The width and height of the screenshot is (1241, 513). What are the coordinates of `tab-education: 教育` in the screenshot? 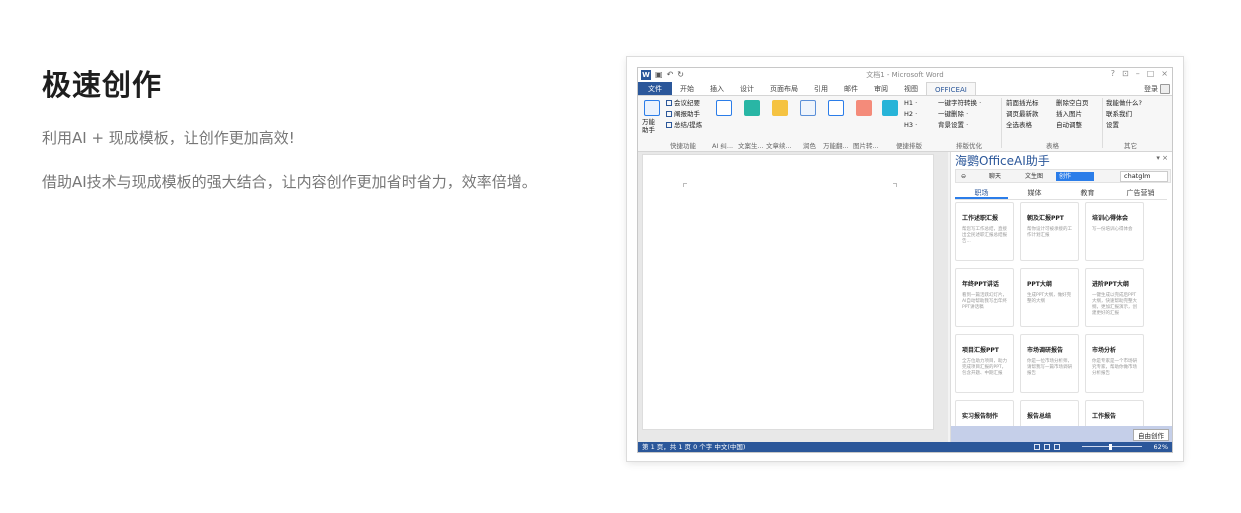 It's located at (1087, 193).